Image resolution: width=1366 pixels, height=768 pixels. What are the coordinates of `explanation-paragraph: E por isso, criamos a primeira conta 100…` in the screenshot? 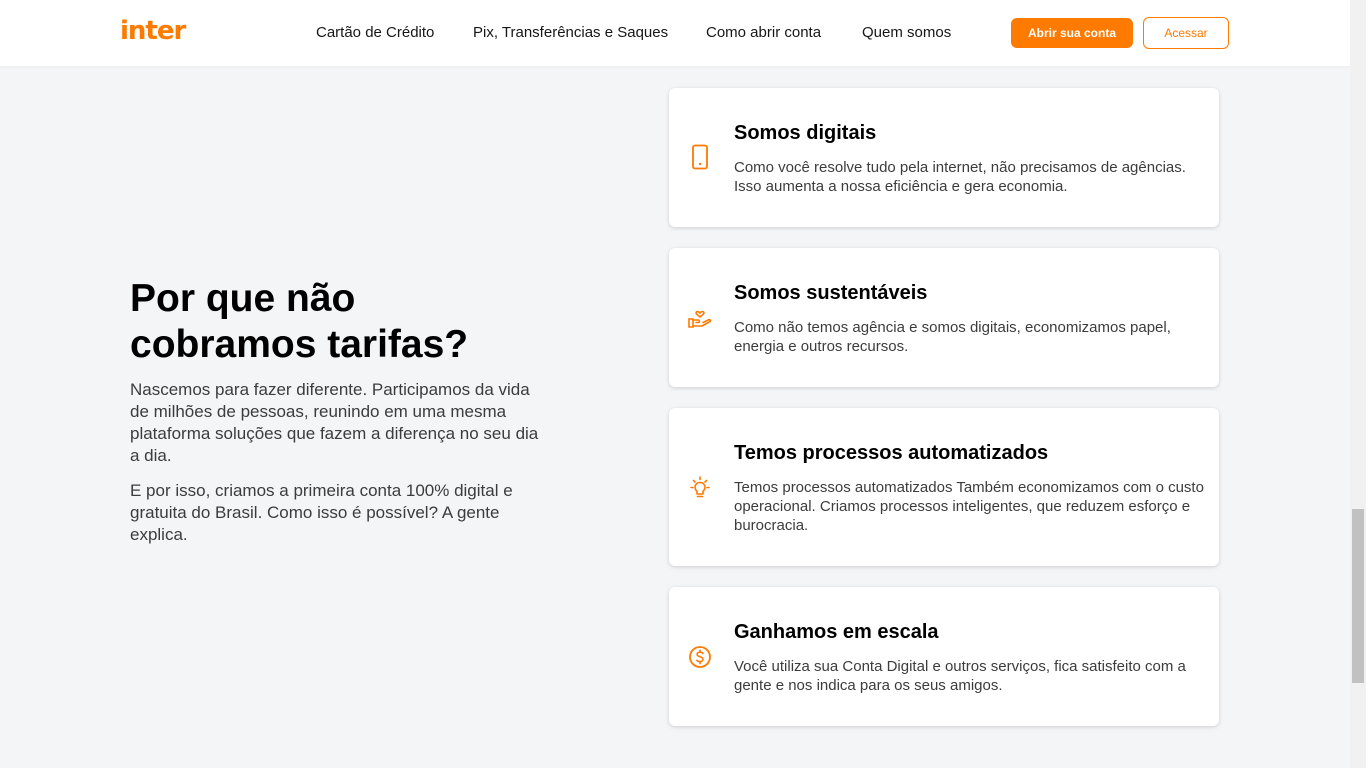 It's located at (321, 512).